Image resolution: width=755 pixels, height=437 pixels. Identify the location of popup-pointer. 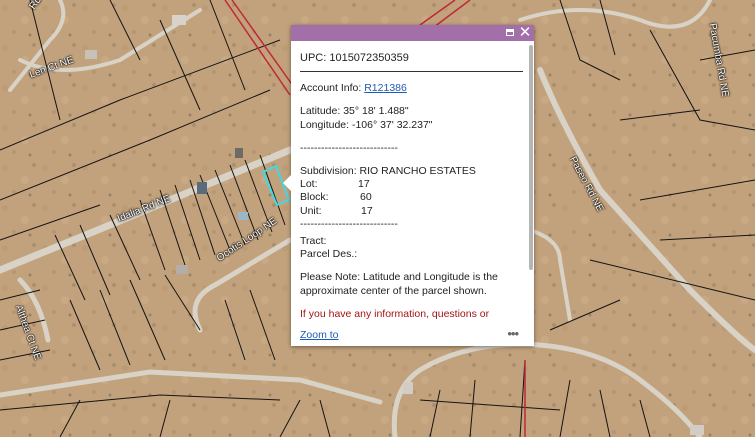
(287, 183).